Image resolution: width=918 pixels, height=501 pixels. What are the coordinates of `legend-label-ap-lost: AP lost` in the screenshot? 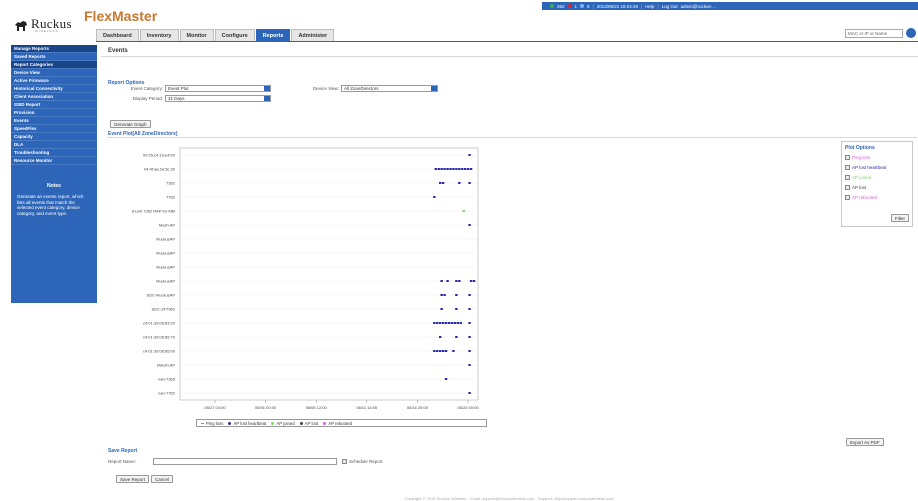 It's located at (311, 423).